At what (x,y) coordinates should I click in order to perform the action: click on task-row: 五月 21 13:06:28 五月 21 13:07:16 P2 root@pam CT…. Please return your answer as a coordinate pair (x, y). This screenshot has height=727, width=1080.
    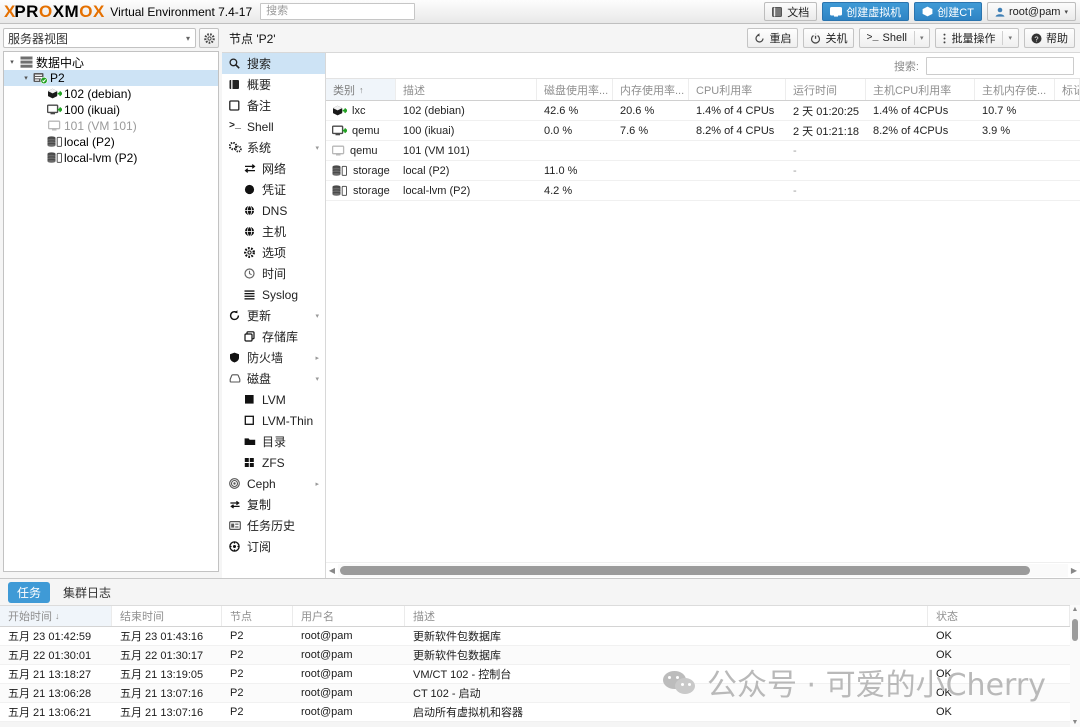
    Looking at the image, I should click on (540, 693).